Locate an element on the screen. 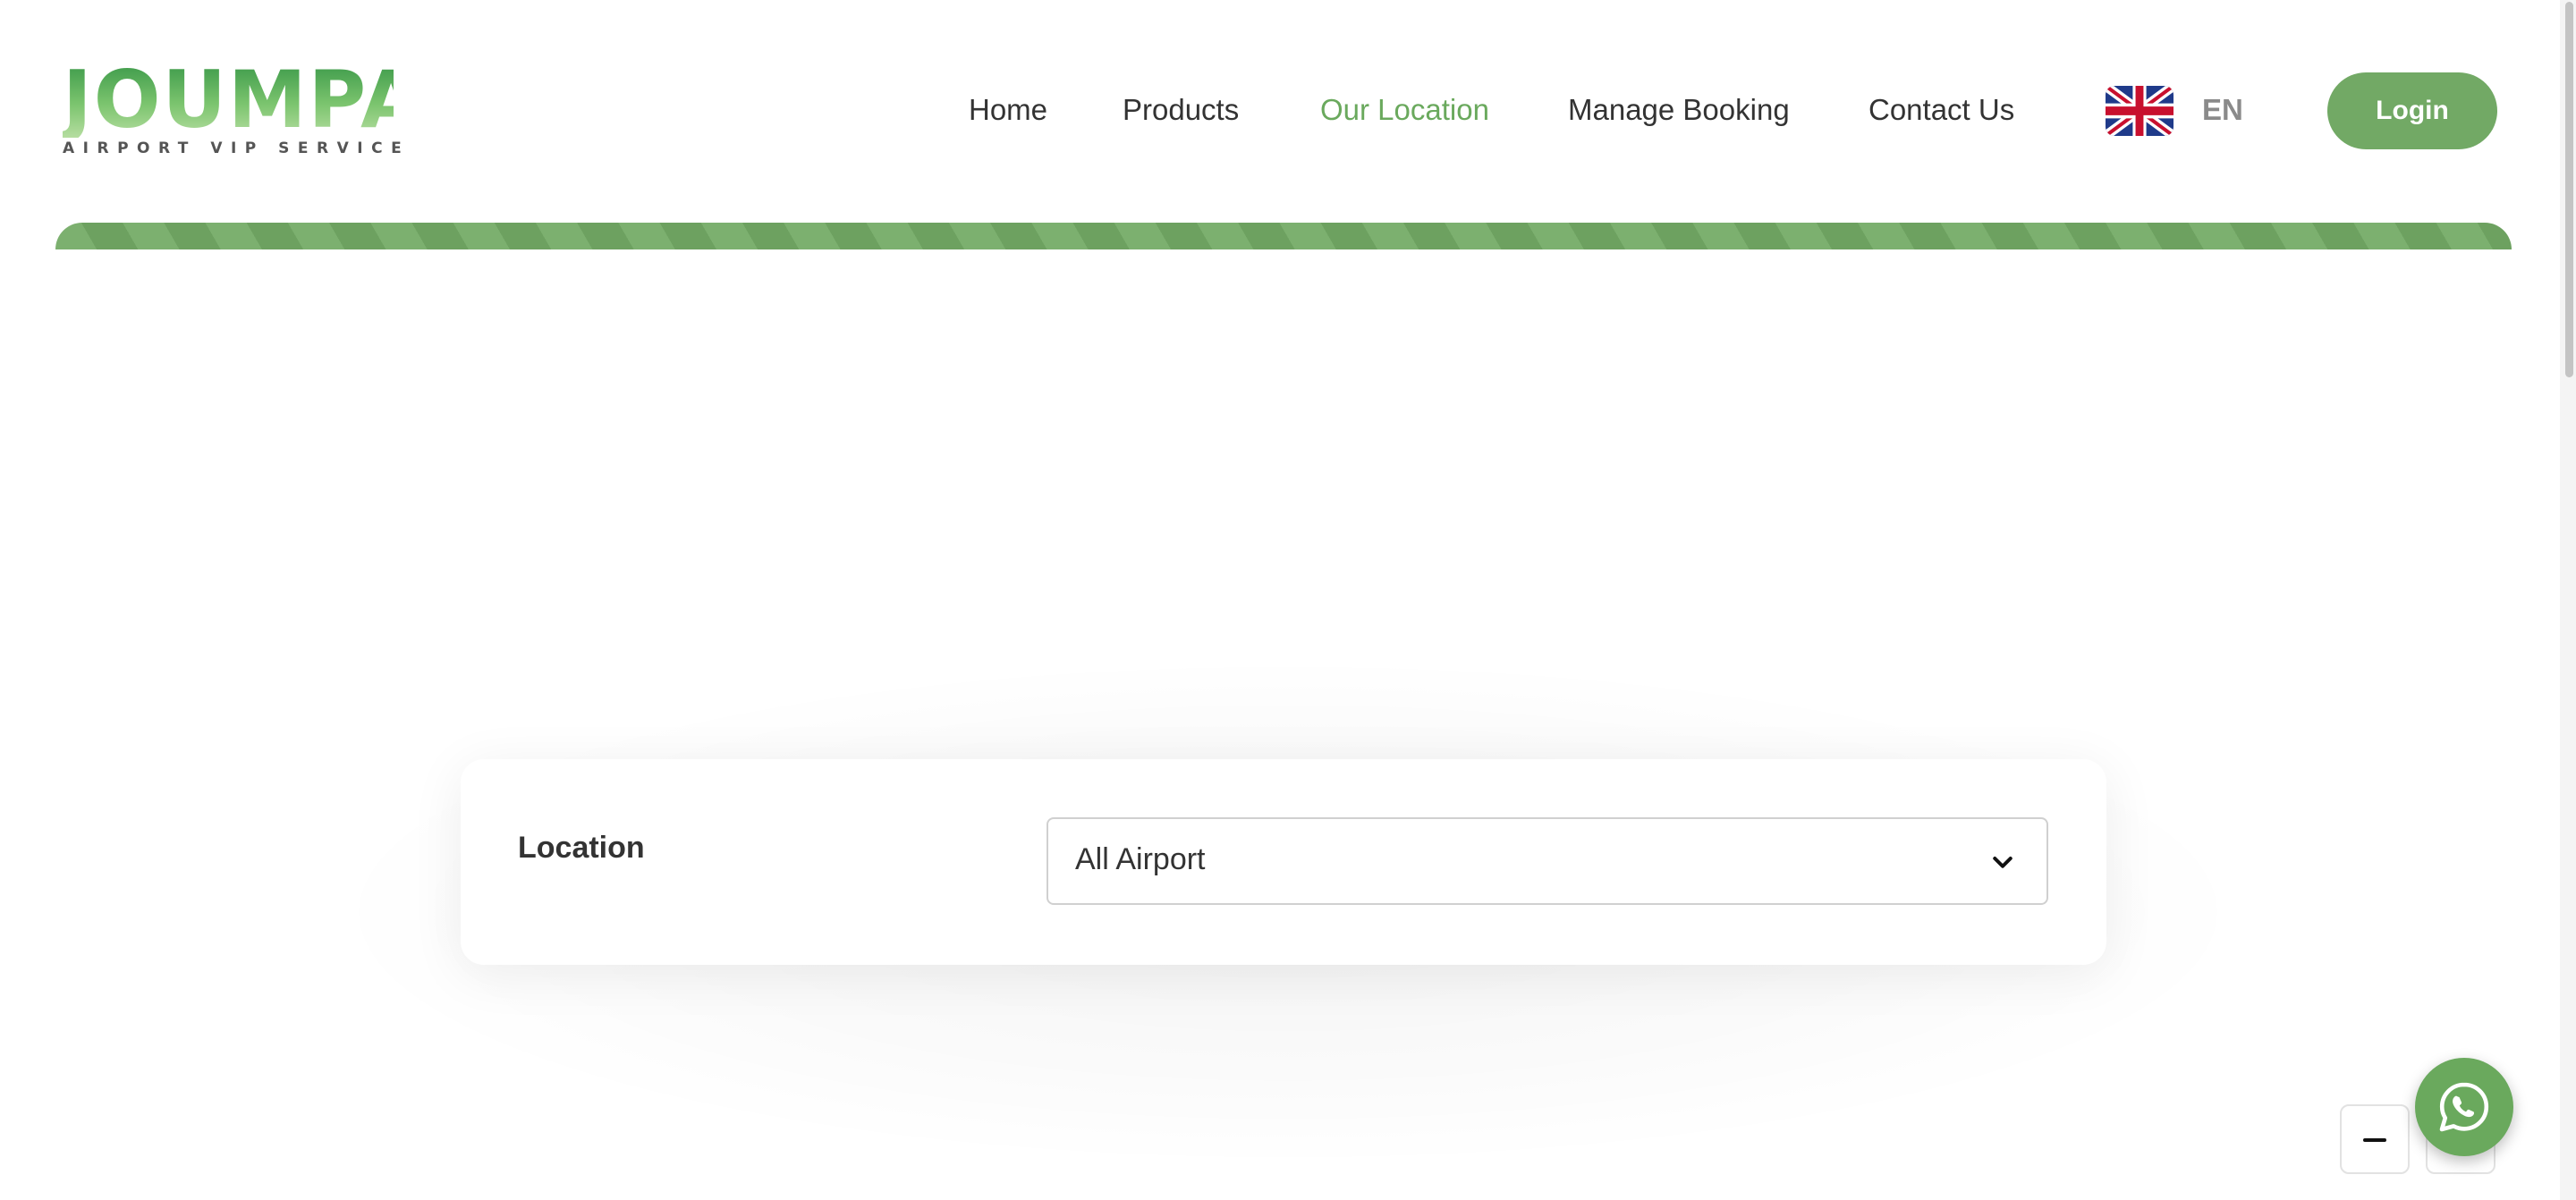 This screenshot has height=1200, width=2576. location-select: All Airport is located at coordinates (1547, 861).